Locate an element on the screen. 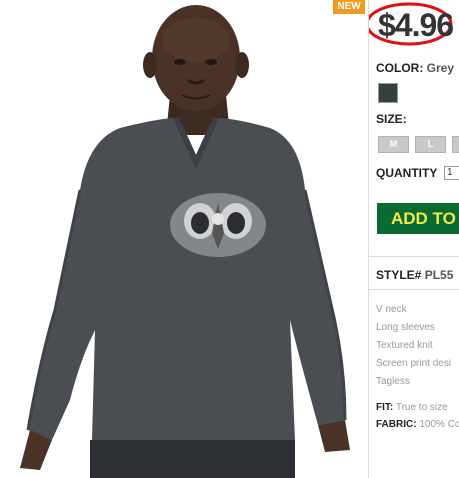 The width and height of the screenshot is (459, 478). feature-item: Screen print desi is located at coordinates (414, 363).